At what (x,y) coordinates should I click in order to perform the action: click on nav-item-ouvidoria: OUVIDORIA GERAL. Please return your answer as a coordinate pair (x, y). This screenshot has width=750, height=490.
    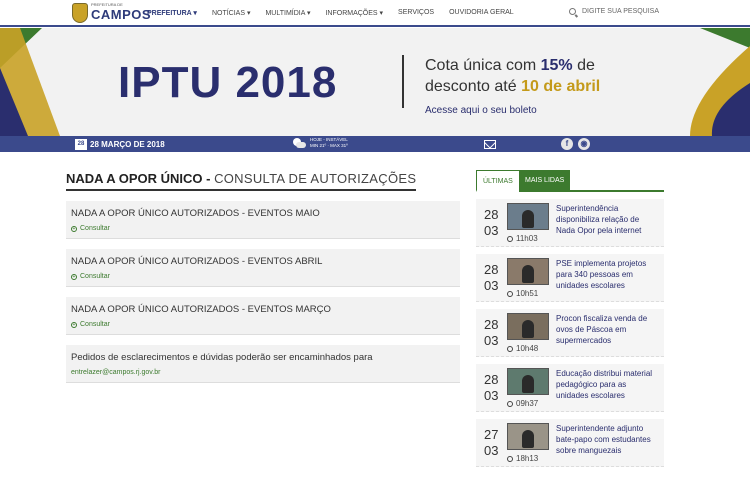
    Looking at the image, I should click on (481, 13).